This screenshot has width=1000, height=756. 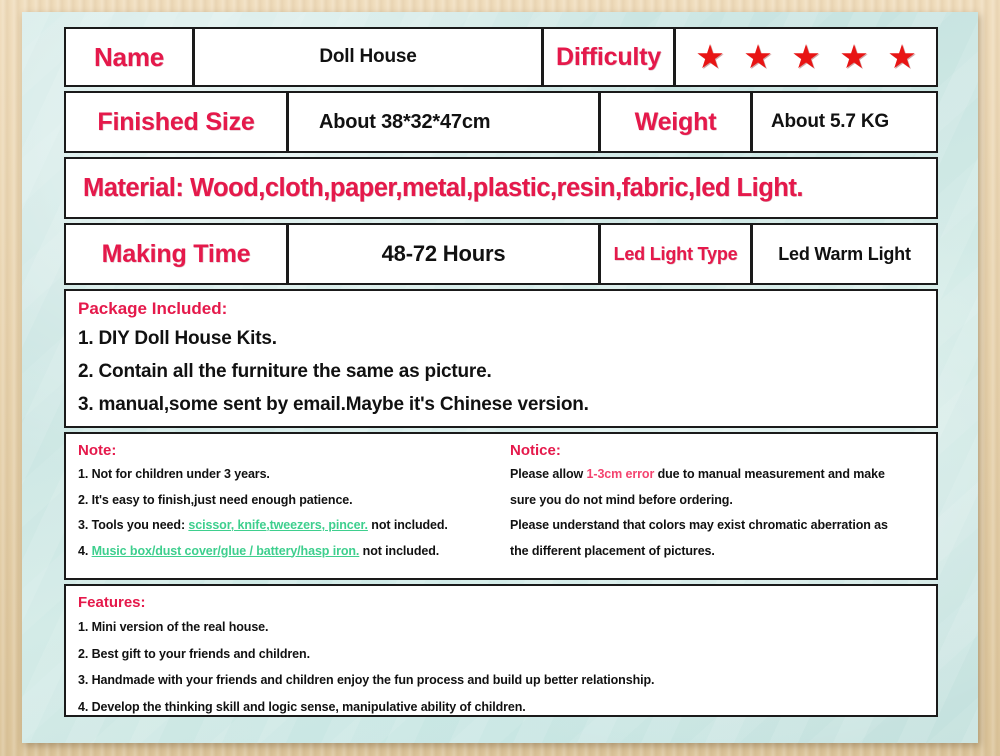 I want to click on difficulty-star-rating: ★ ★ ★ ★ ★, so click(x=806, y=57).